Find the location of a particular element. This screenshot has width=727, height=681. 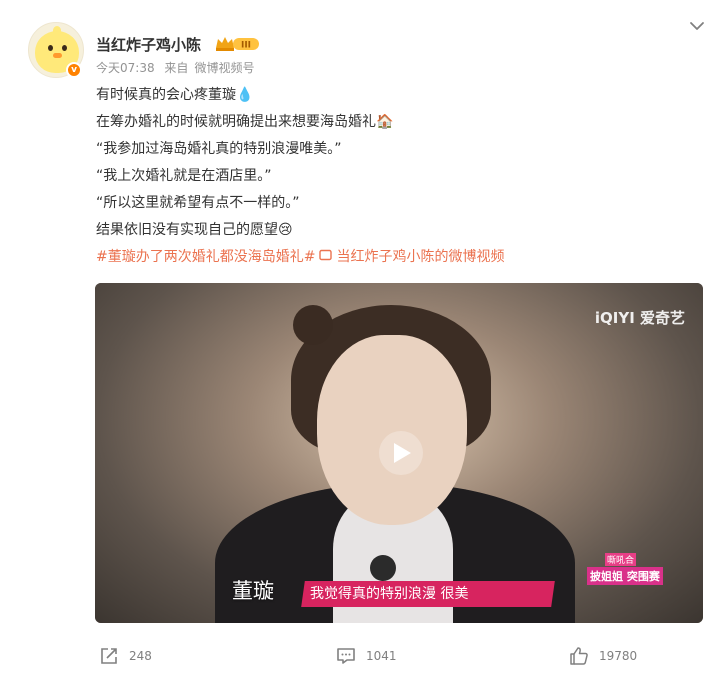

post-source: 微博视频号 is located at coordinates (224, 68).